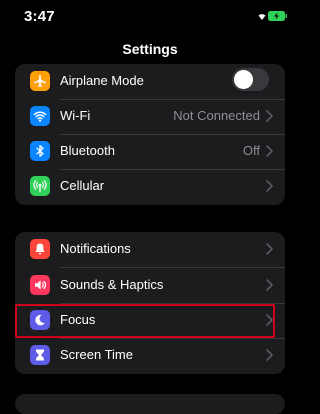  Describe the element at coordinates (150, 187) in the screenshot. I see `settings-row-cellular: Cellular` at that location.